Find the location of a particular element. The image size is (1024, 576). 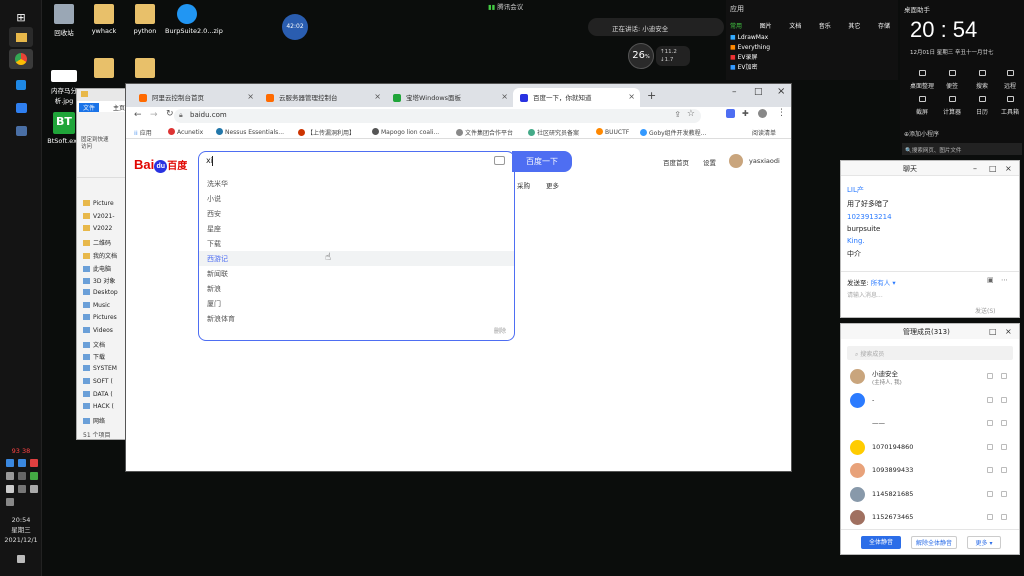

app-item: ■ Everything is located at coordinates (750, 48).